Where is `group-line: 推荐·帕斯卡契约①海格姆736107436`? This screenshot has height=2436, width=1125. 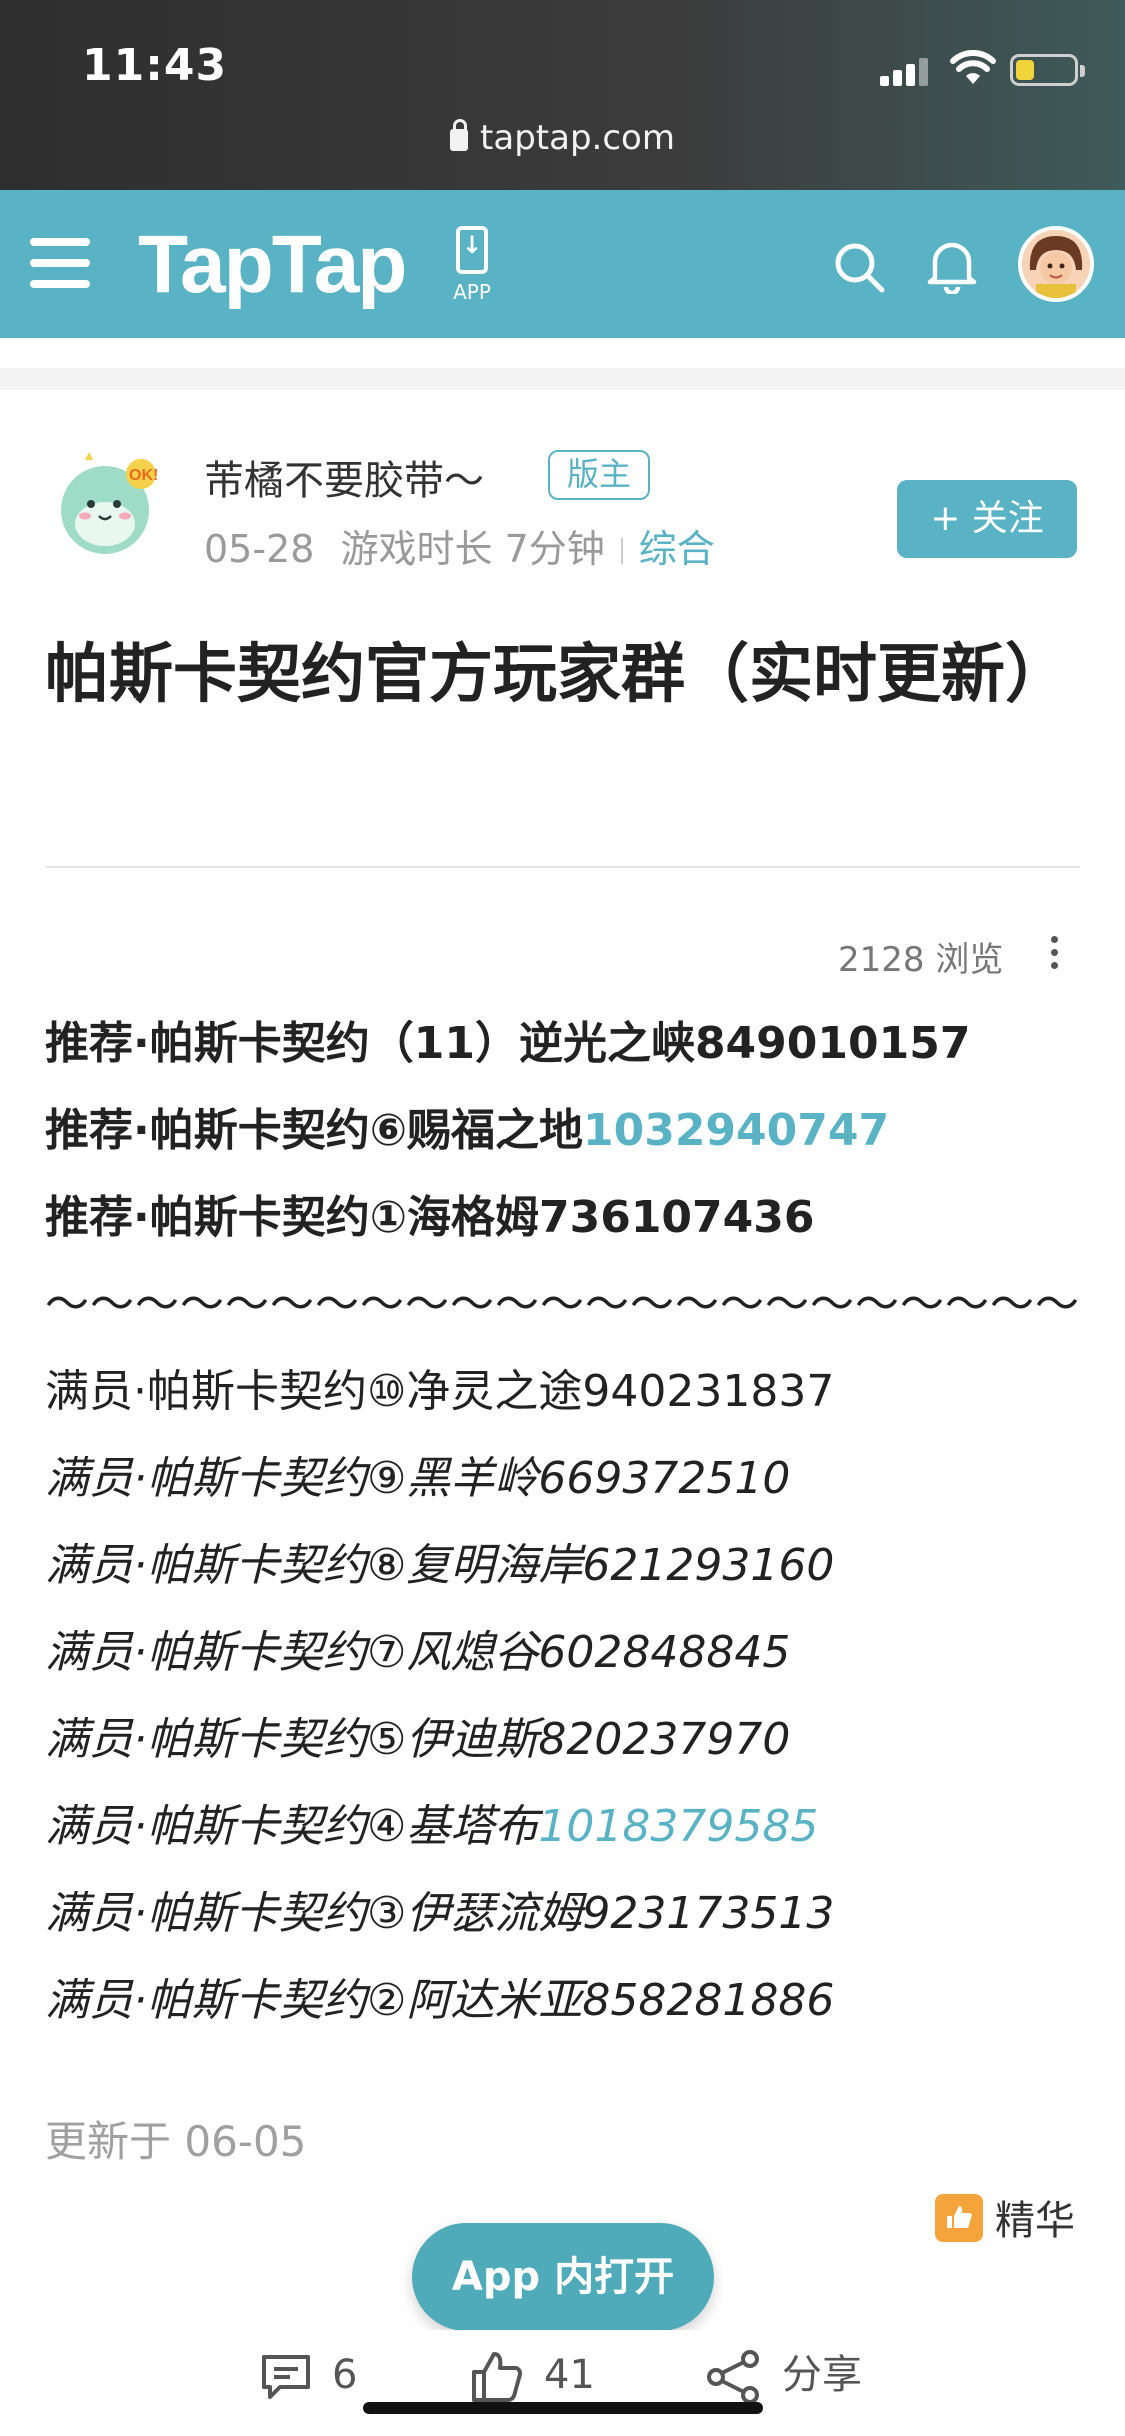 group-line: 推荐·帕斯卡契约①海格姆736107436 is located at coordinates (565, 1217).